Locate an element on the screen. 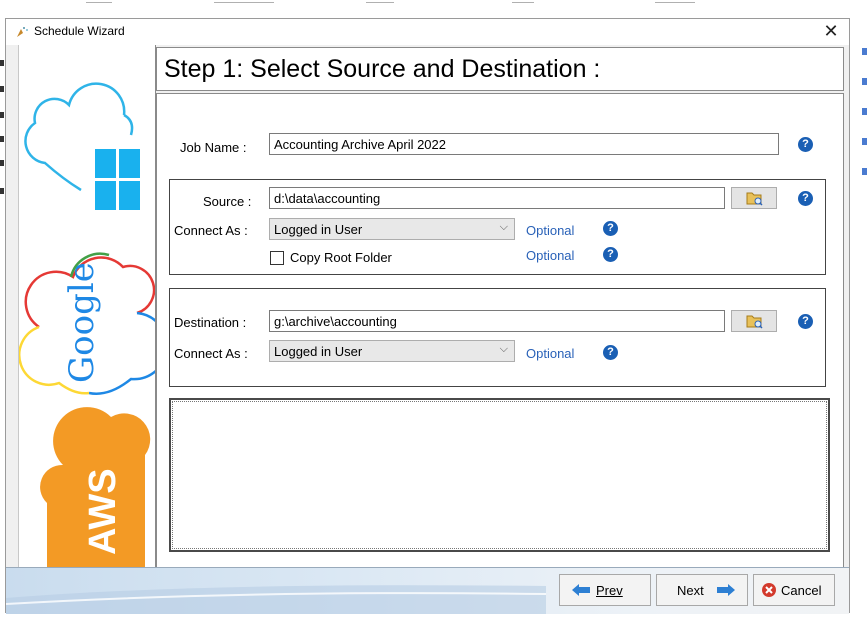 The image size is (867, 635). destination-connect-optional-link: Optional is located at coordinates (550, 353).